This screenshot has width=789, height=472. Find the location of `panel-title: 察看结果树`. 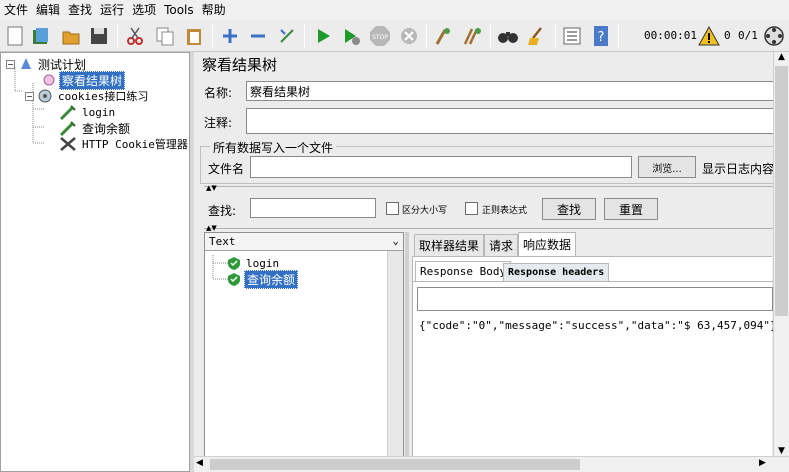

panel-title: 察看结果树 is located at coordinates (240, 65).